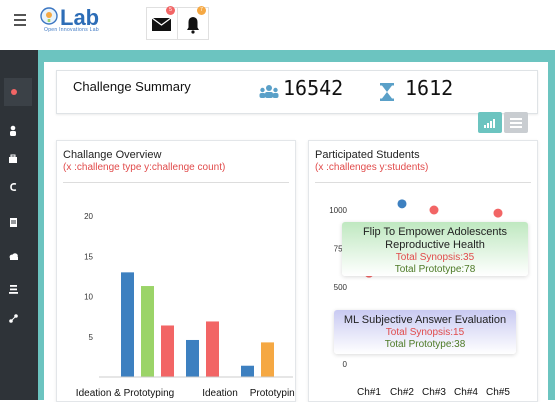 The height and width of the screenshot is (402, 555). I want to click on tooltip-prototype: Total Prototype:38, so click(425, 344).